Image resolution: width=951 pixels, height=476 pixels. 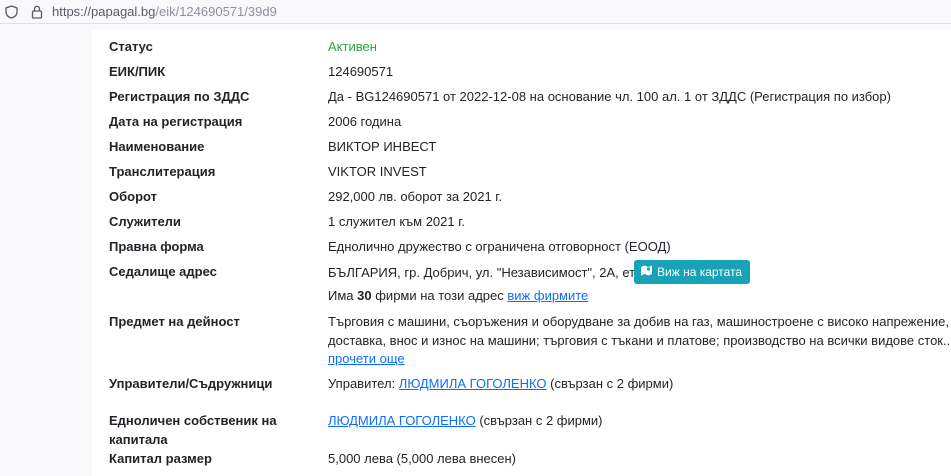 I want to click on registration-date-value: 2006 година, so click(x=365, y=121).